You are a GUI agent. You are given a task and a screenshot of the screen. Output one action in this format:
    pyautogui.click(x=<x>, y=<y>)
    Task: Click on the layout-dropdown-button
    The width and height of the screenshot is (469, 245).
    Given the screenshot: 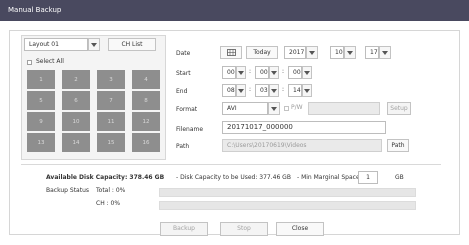 What is the action you would take?
    pyautogui.click(x=94, y=44)
    